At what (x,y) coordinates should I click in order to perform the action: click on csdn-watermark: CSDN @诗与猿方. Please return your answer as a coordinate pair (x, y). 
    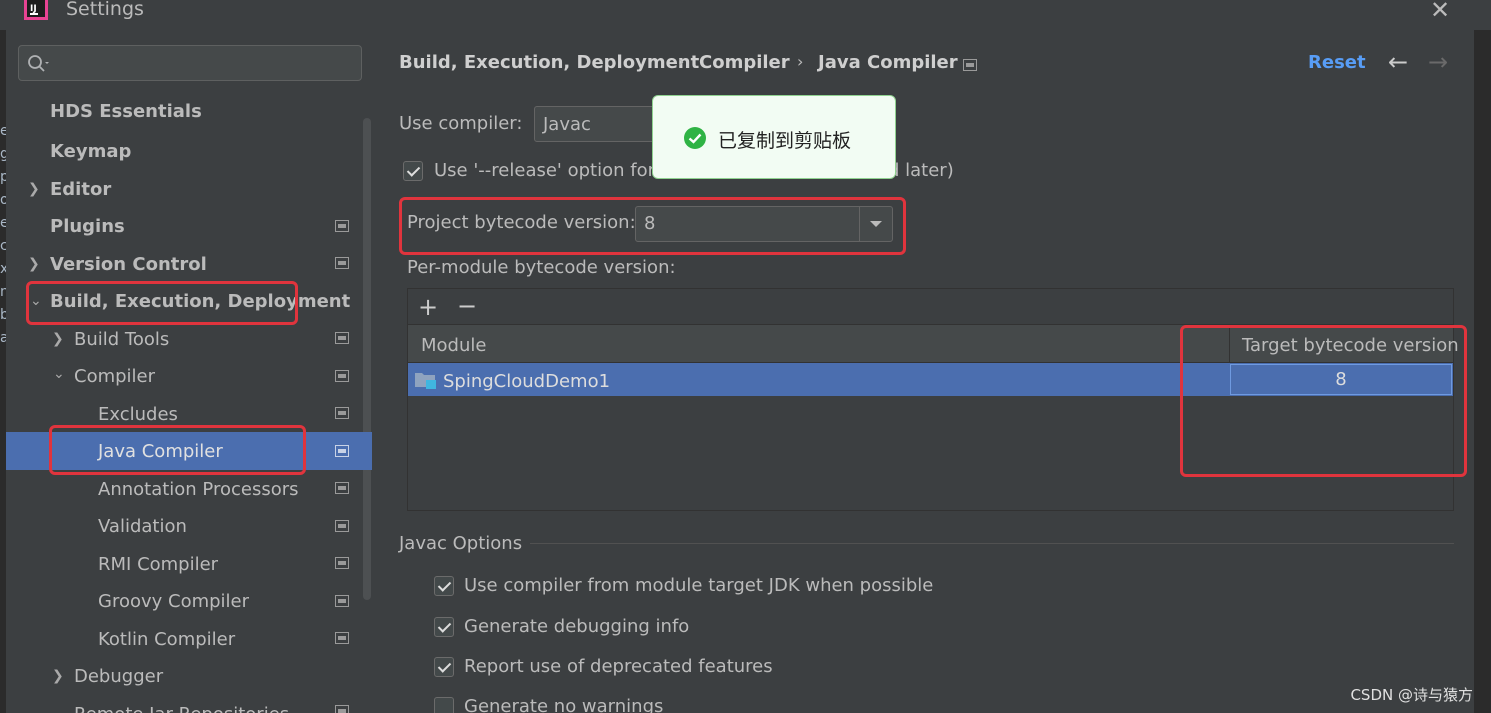
    Looking at the image, I should click on (1411, 695).